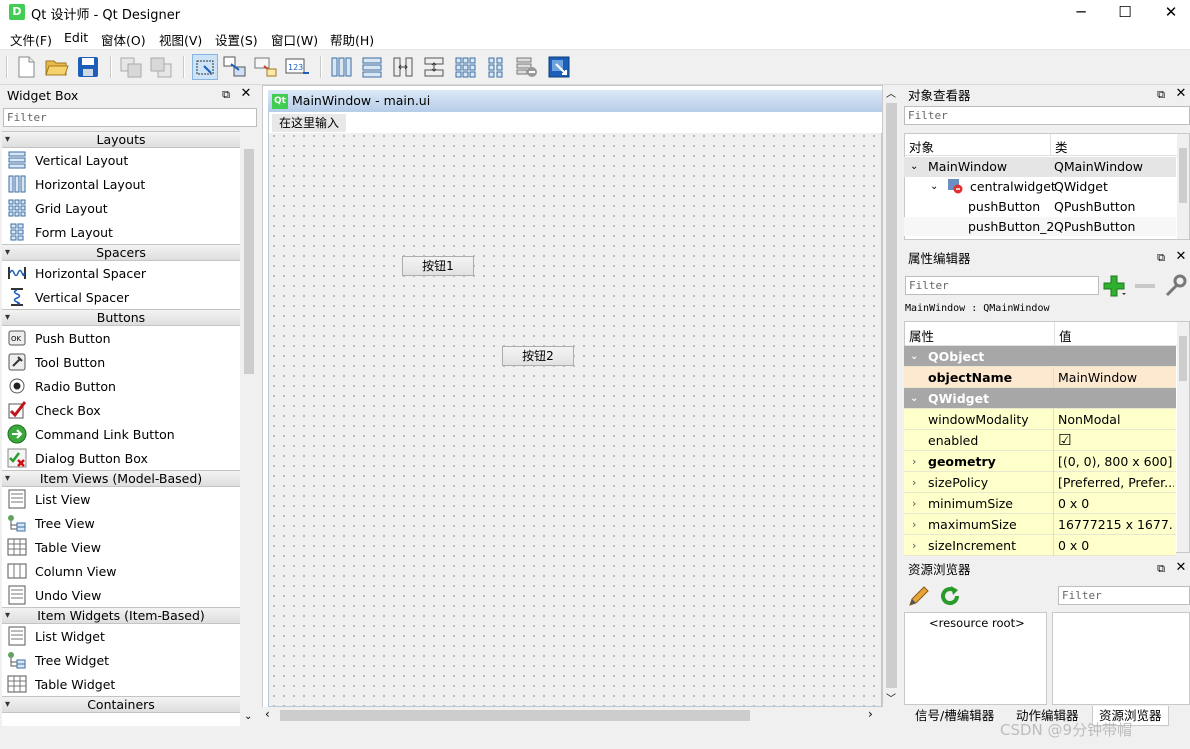  What do you see at coordinates (1116, 461) in the screenshot?
I see `property-value: [(0, 0), 800 x 600]` at bounding box center [1116, 461].